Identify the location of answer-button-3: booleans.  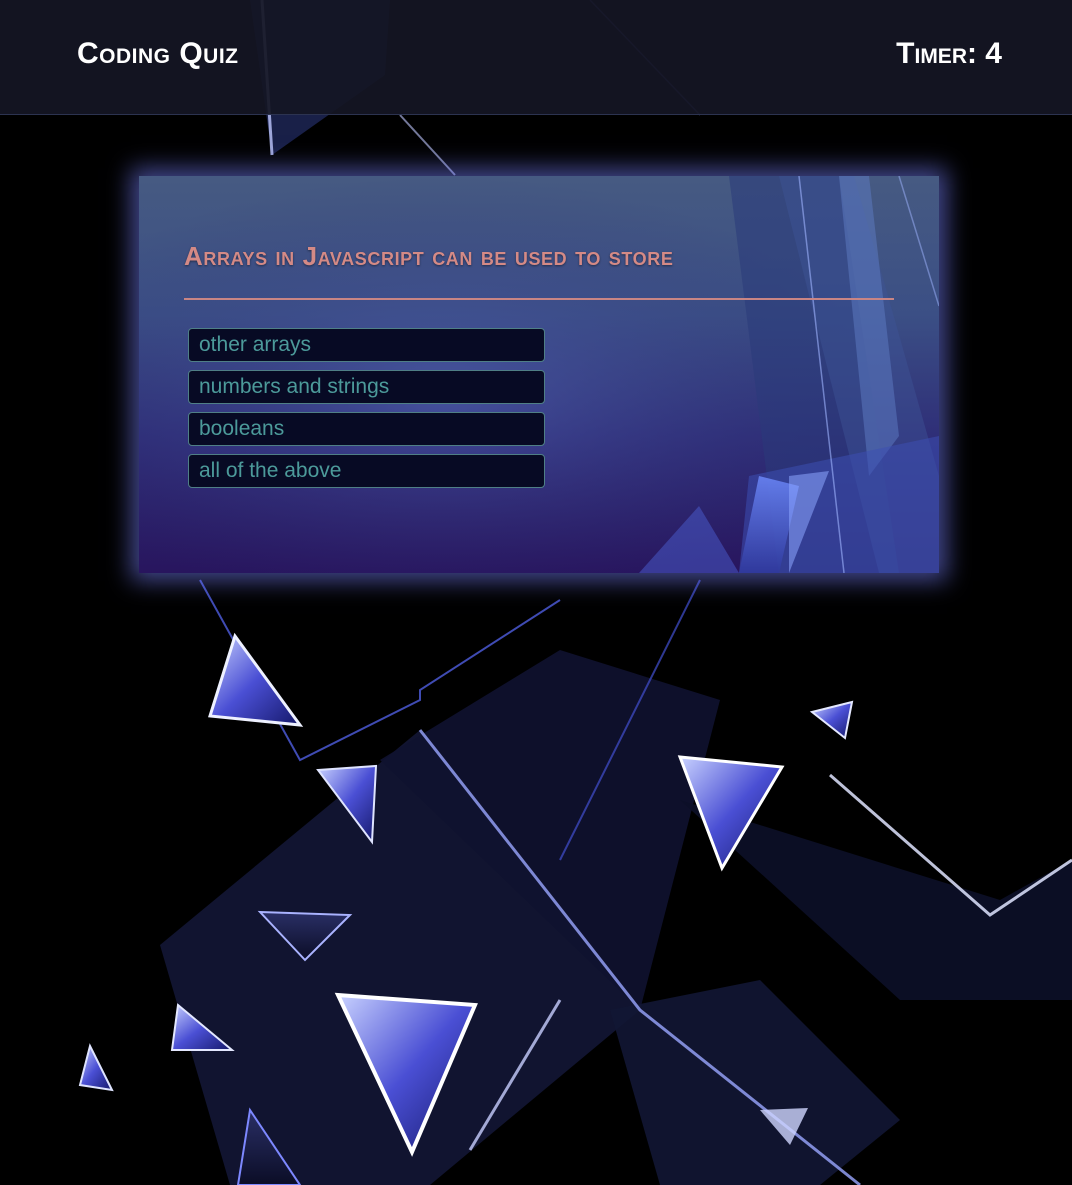
(366, 429).